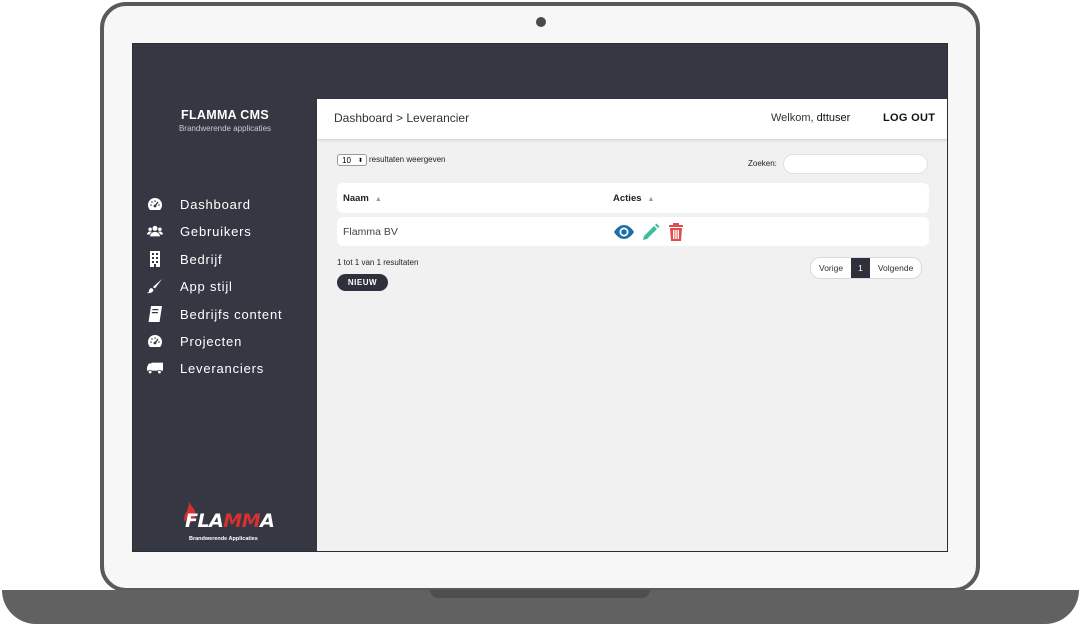 The image size is (1081, 626). What do you see at coordinates (633, 214) in the screenshot?
I see `suppliers-table: Naam ▲︎ Acties ▲︎ Flamma BV` at bounding box center [633, 214].